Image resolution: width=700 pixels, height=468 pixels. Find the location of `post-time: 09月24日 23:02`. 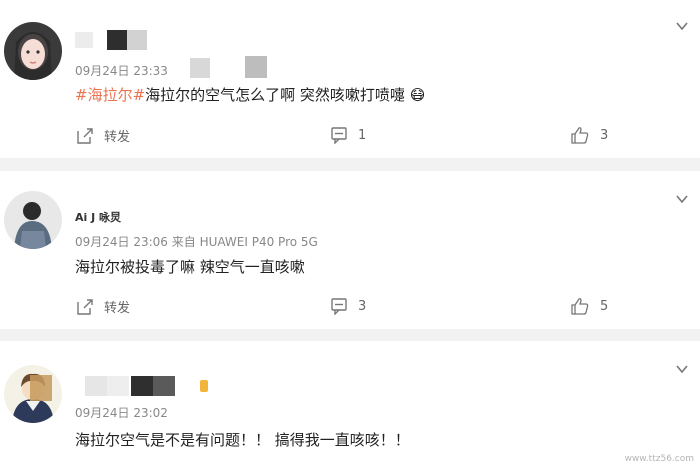

post-time: 09月24日 23:02 is located at coordinates (121, 413).